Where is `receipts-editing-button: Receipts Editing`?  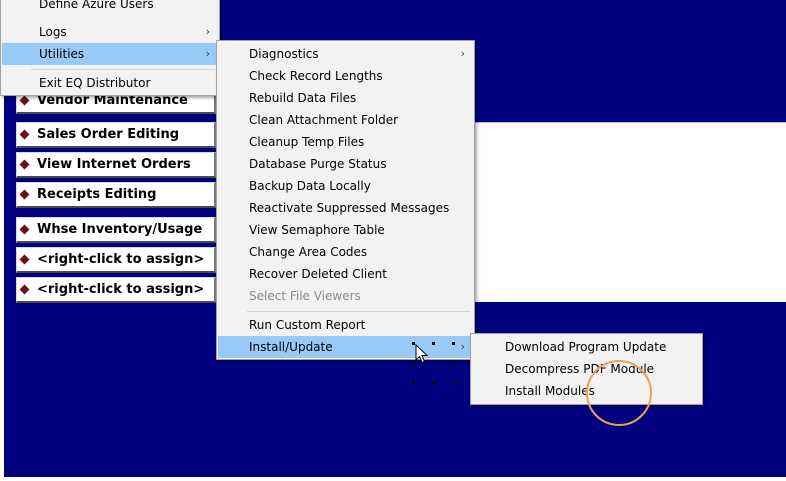
receipts-editing-button: Receipts Editing is located at coordinates (116, 195).